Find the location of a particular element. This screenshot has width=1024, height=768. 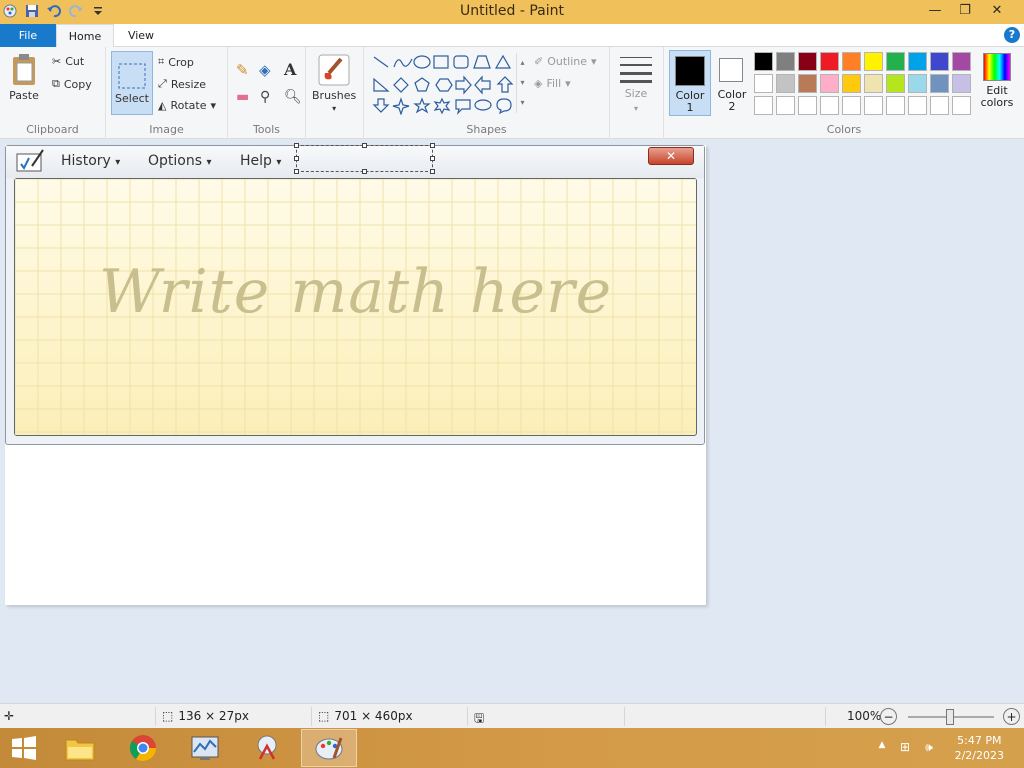

paint-taskbar is located at coordinates (329, 748).